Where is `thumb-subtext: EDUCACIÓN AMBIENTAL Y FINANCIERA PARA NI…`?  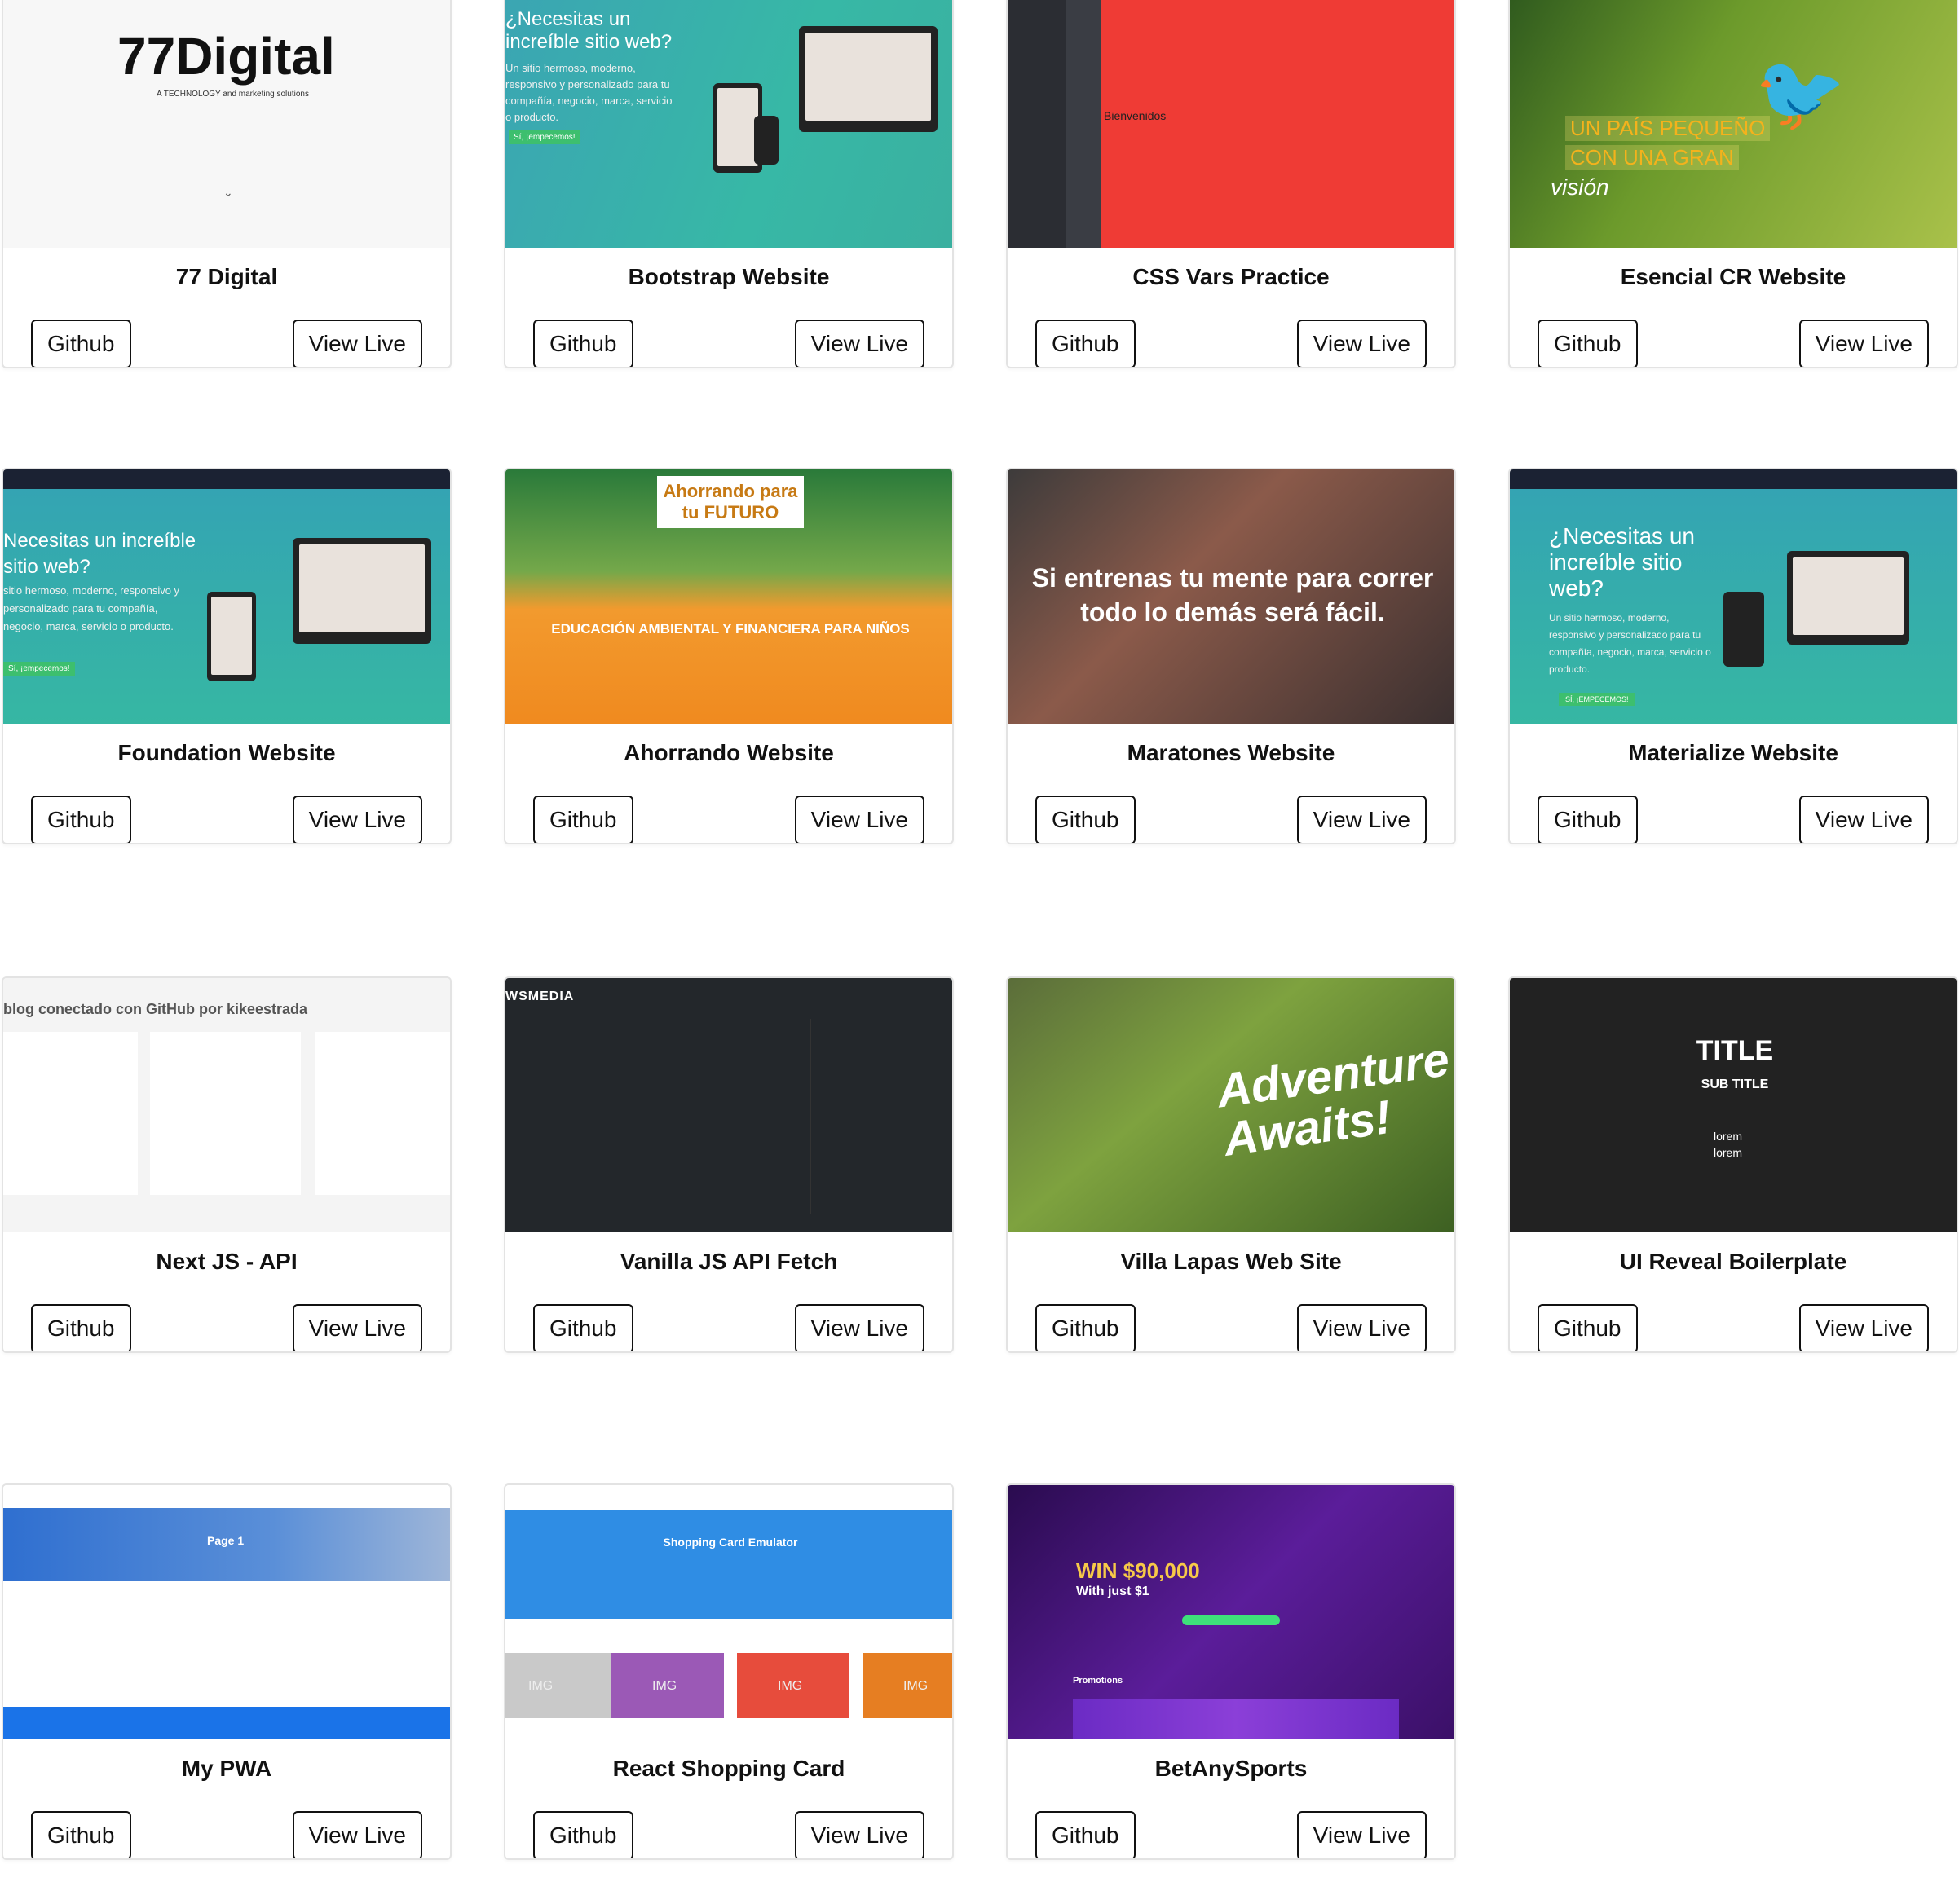 thumb-subtext: EDUCACIÓN AMBIENTAL Y FINANCIERA PARA NI… is located at coordinates (730, 629).